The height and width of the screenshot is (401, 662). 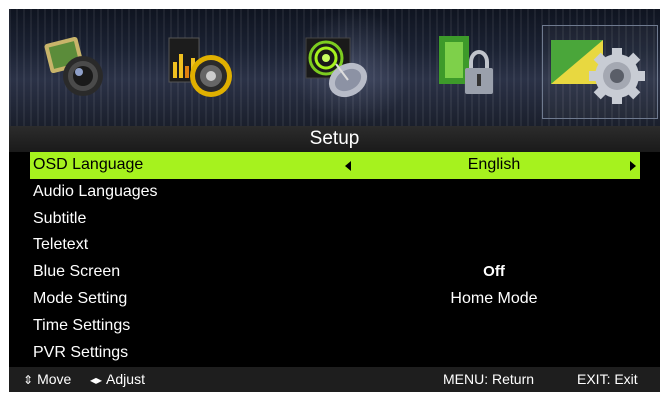 What do you see at coordinates (494, 272) in the screenshot?
I see `menu-item-value: Off` at bounding box center [494, 272].